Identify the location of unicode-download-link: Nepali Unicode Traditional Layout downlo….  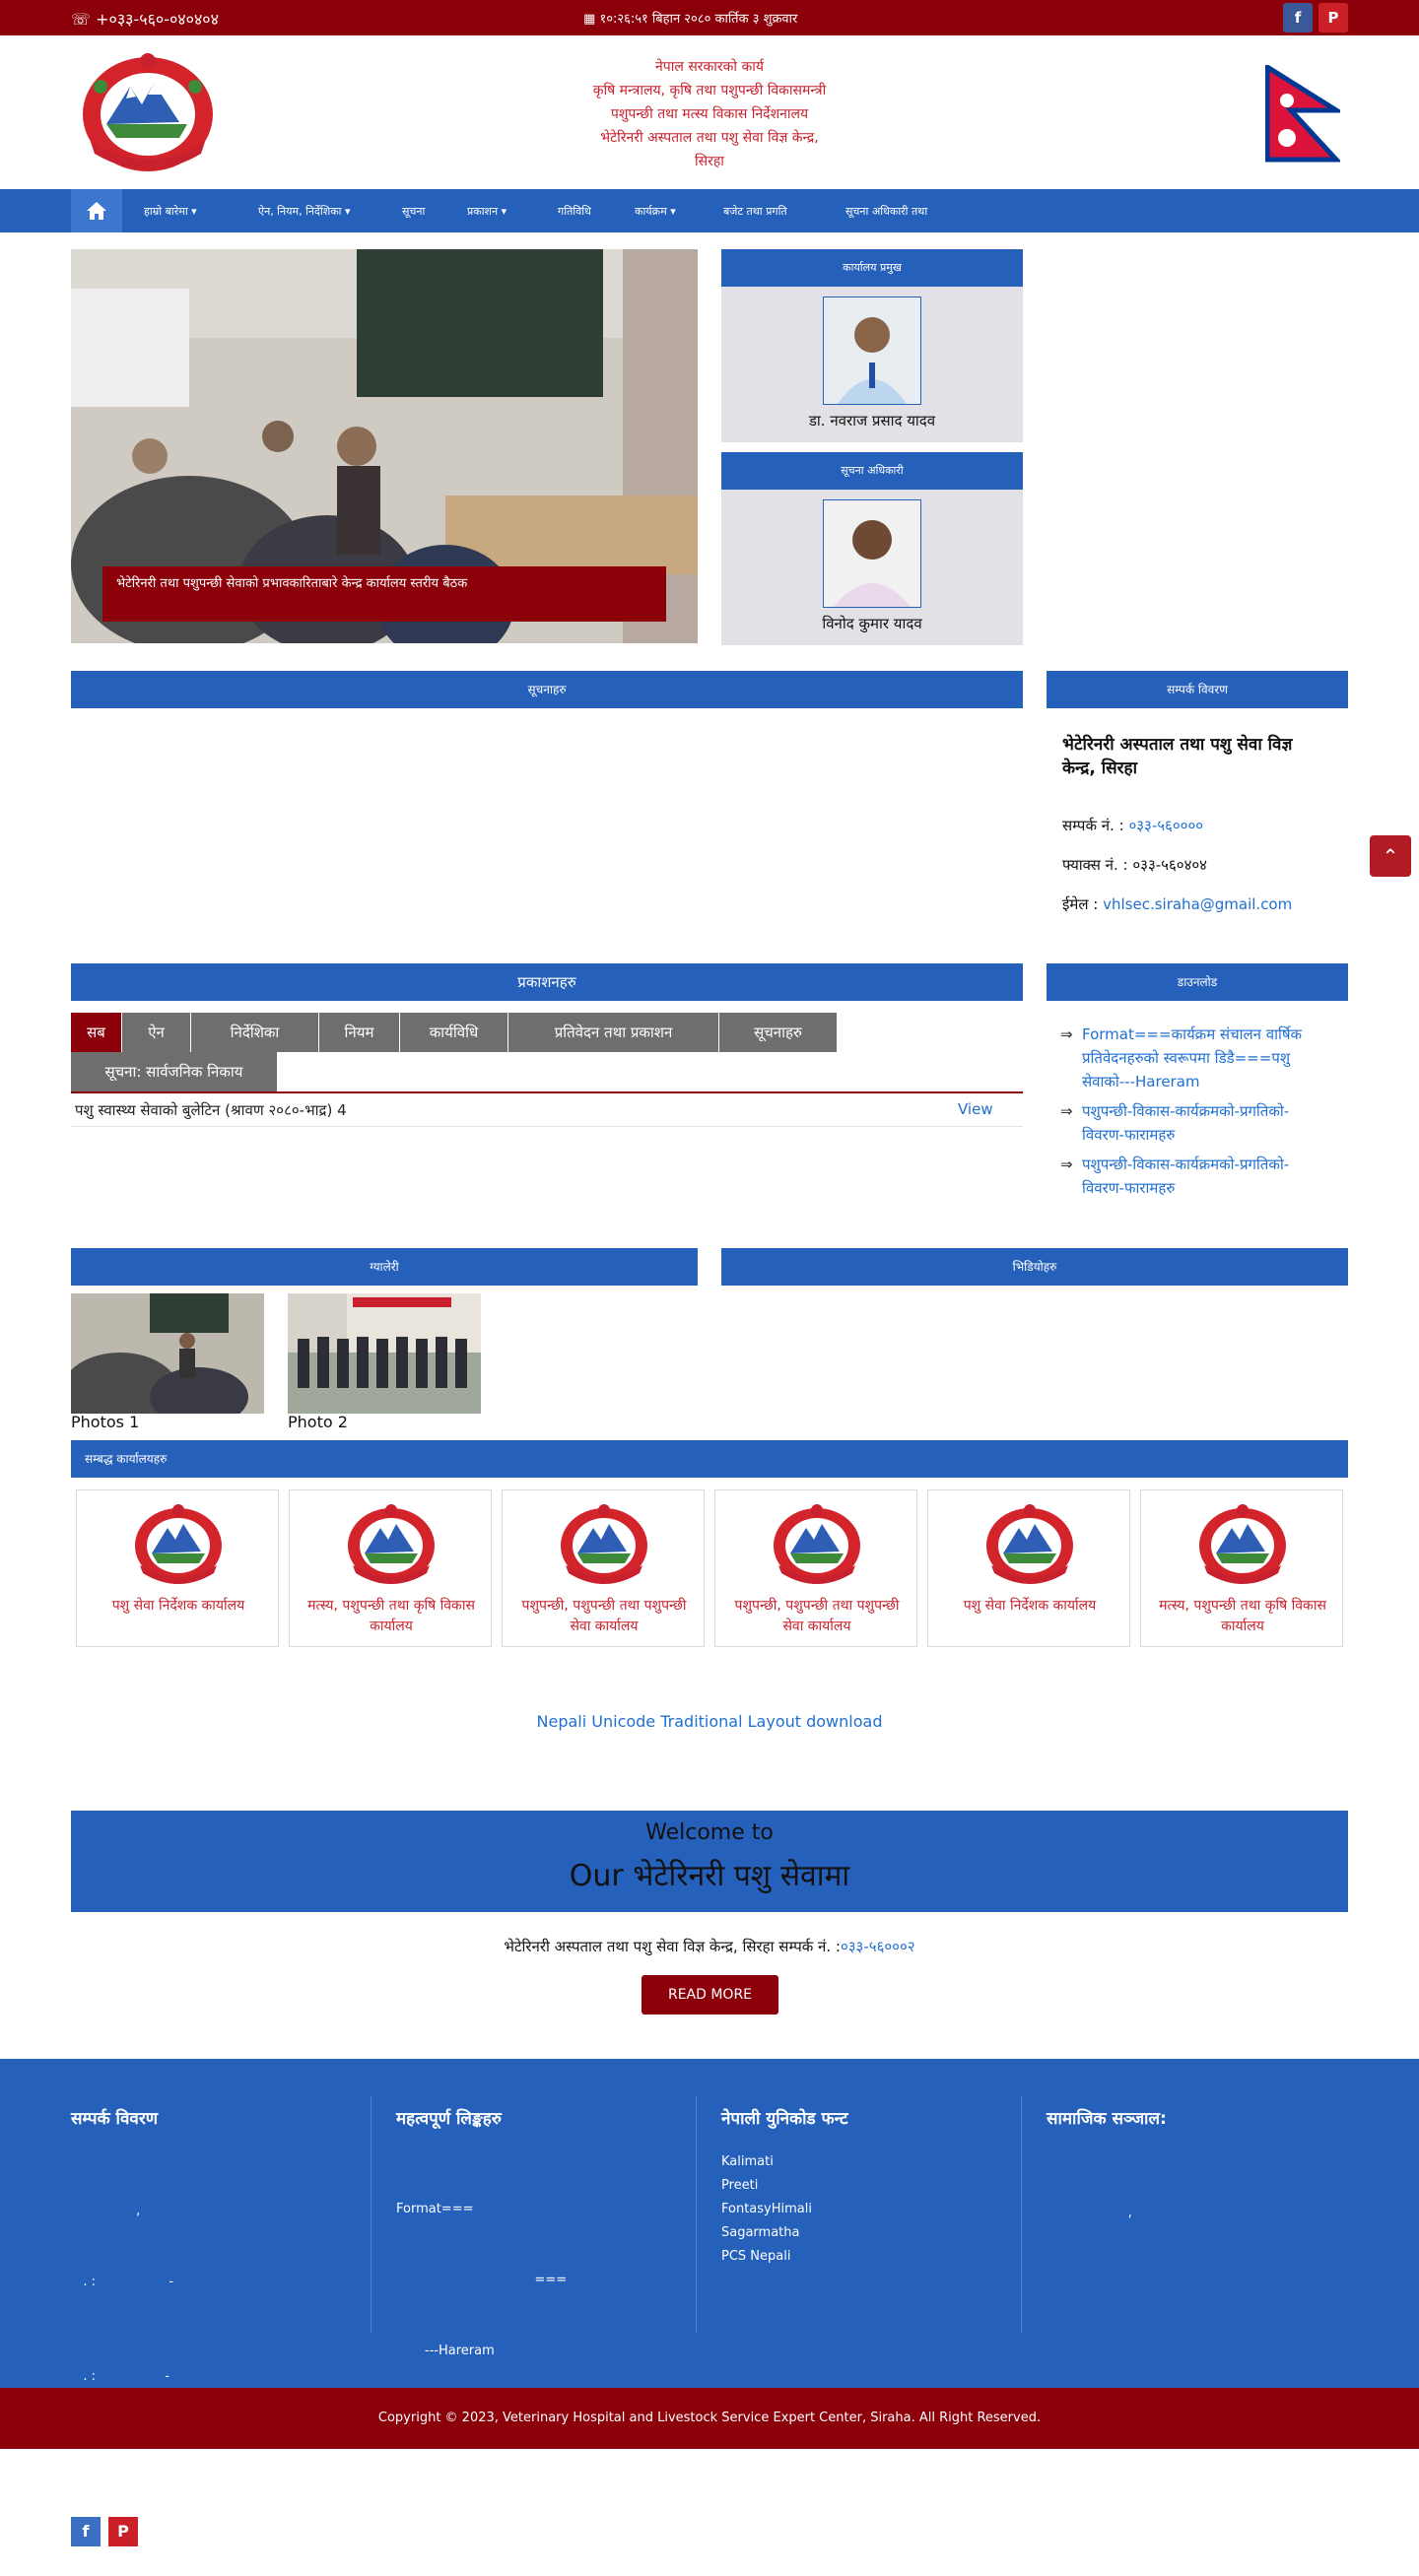
(709, 1722).